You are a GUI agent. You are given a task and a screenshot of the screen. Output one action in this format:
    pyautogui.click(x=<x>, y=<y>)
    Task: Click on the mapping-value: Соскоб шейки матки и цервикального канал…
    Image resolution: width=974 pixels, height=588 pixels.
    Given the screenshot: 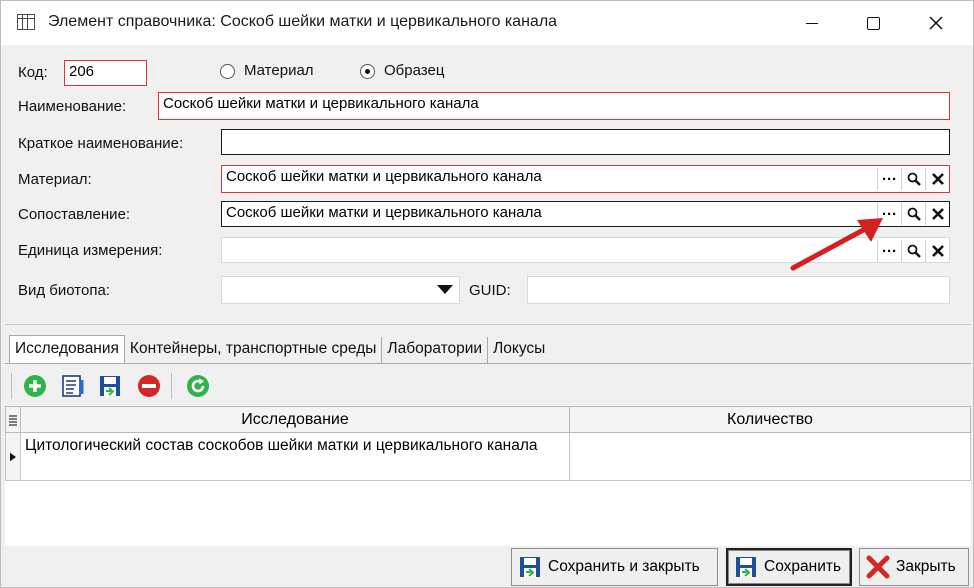 What is the action you would take?
    pyautogui.click(x=384, y=212)
    